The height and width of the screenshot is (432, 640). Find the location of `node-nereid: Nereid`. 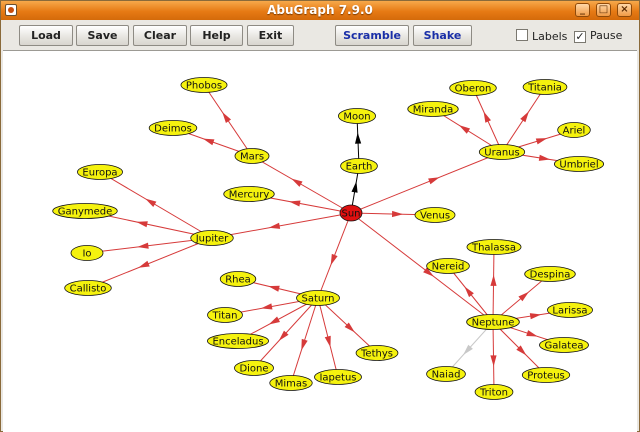

node-nereid: Nereid is located at coordinates (448, 266).